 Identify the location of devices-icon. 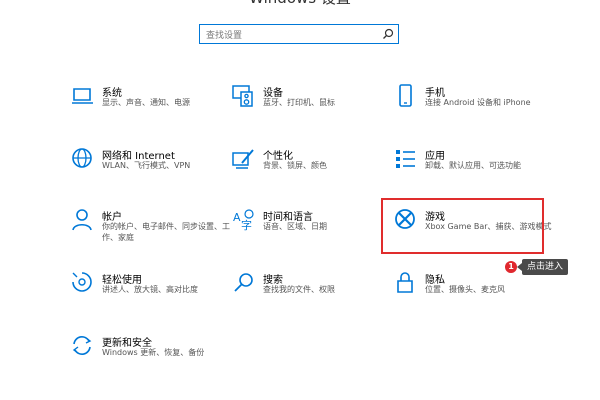
(244, 96).